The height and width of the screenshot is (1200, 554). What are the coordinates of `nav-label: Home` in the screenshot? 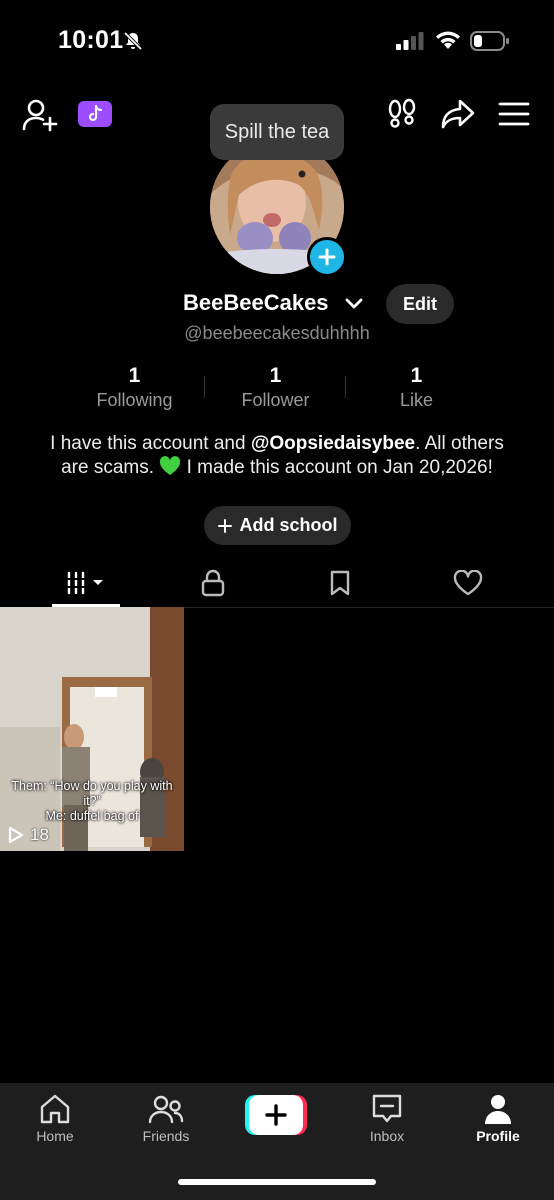 It's located at (55, 1136).